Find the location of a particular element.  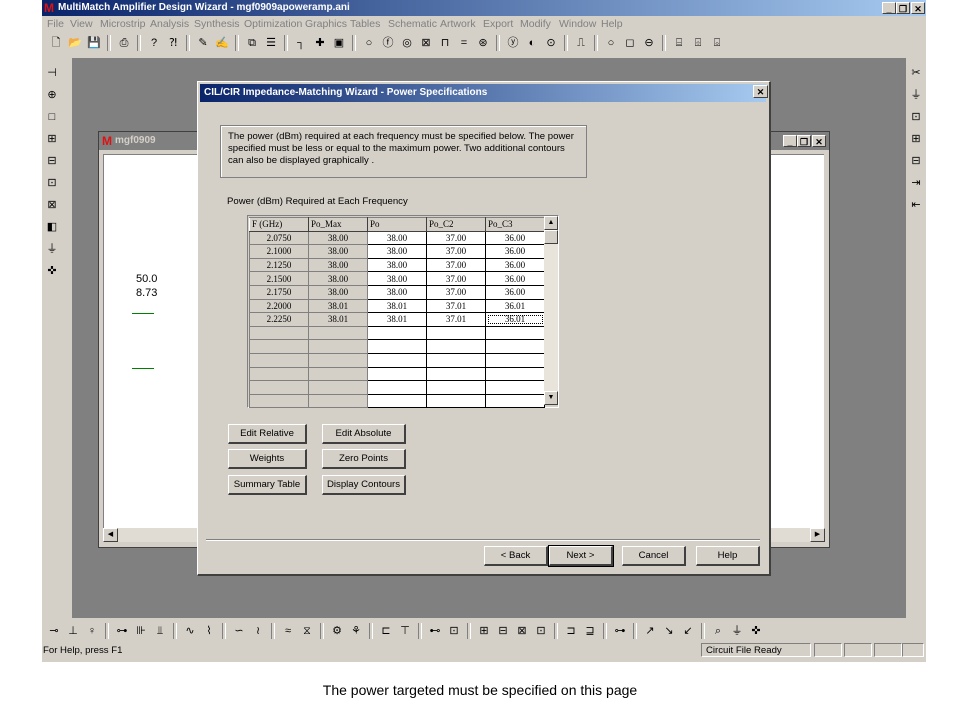

schematic-close-button: ✕ is located at coordinates (819, 141).